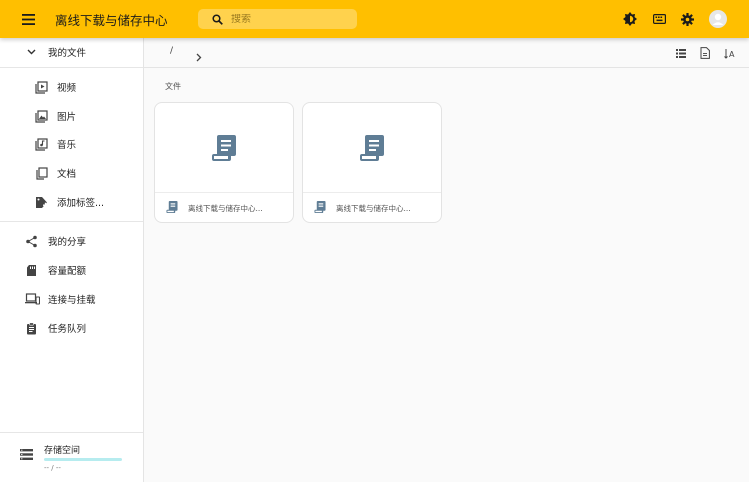 This screenshot has width=749, height=482. I want to click on file-info-icon, so click(705, 53).